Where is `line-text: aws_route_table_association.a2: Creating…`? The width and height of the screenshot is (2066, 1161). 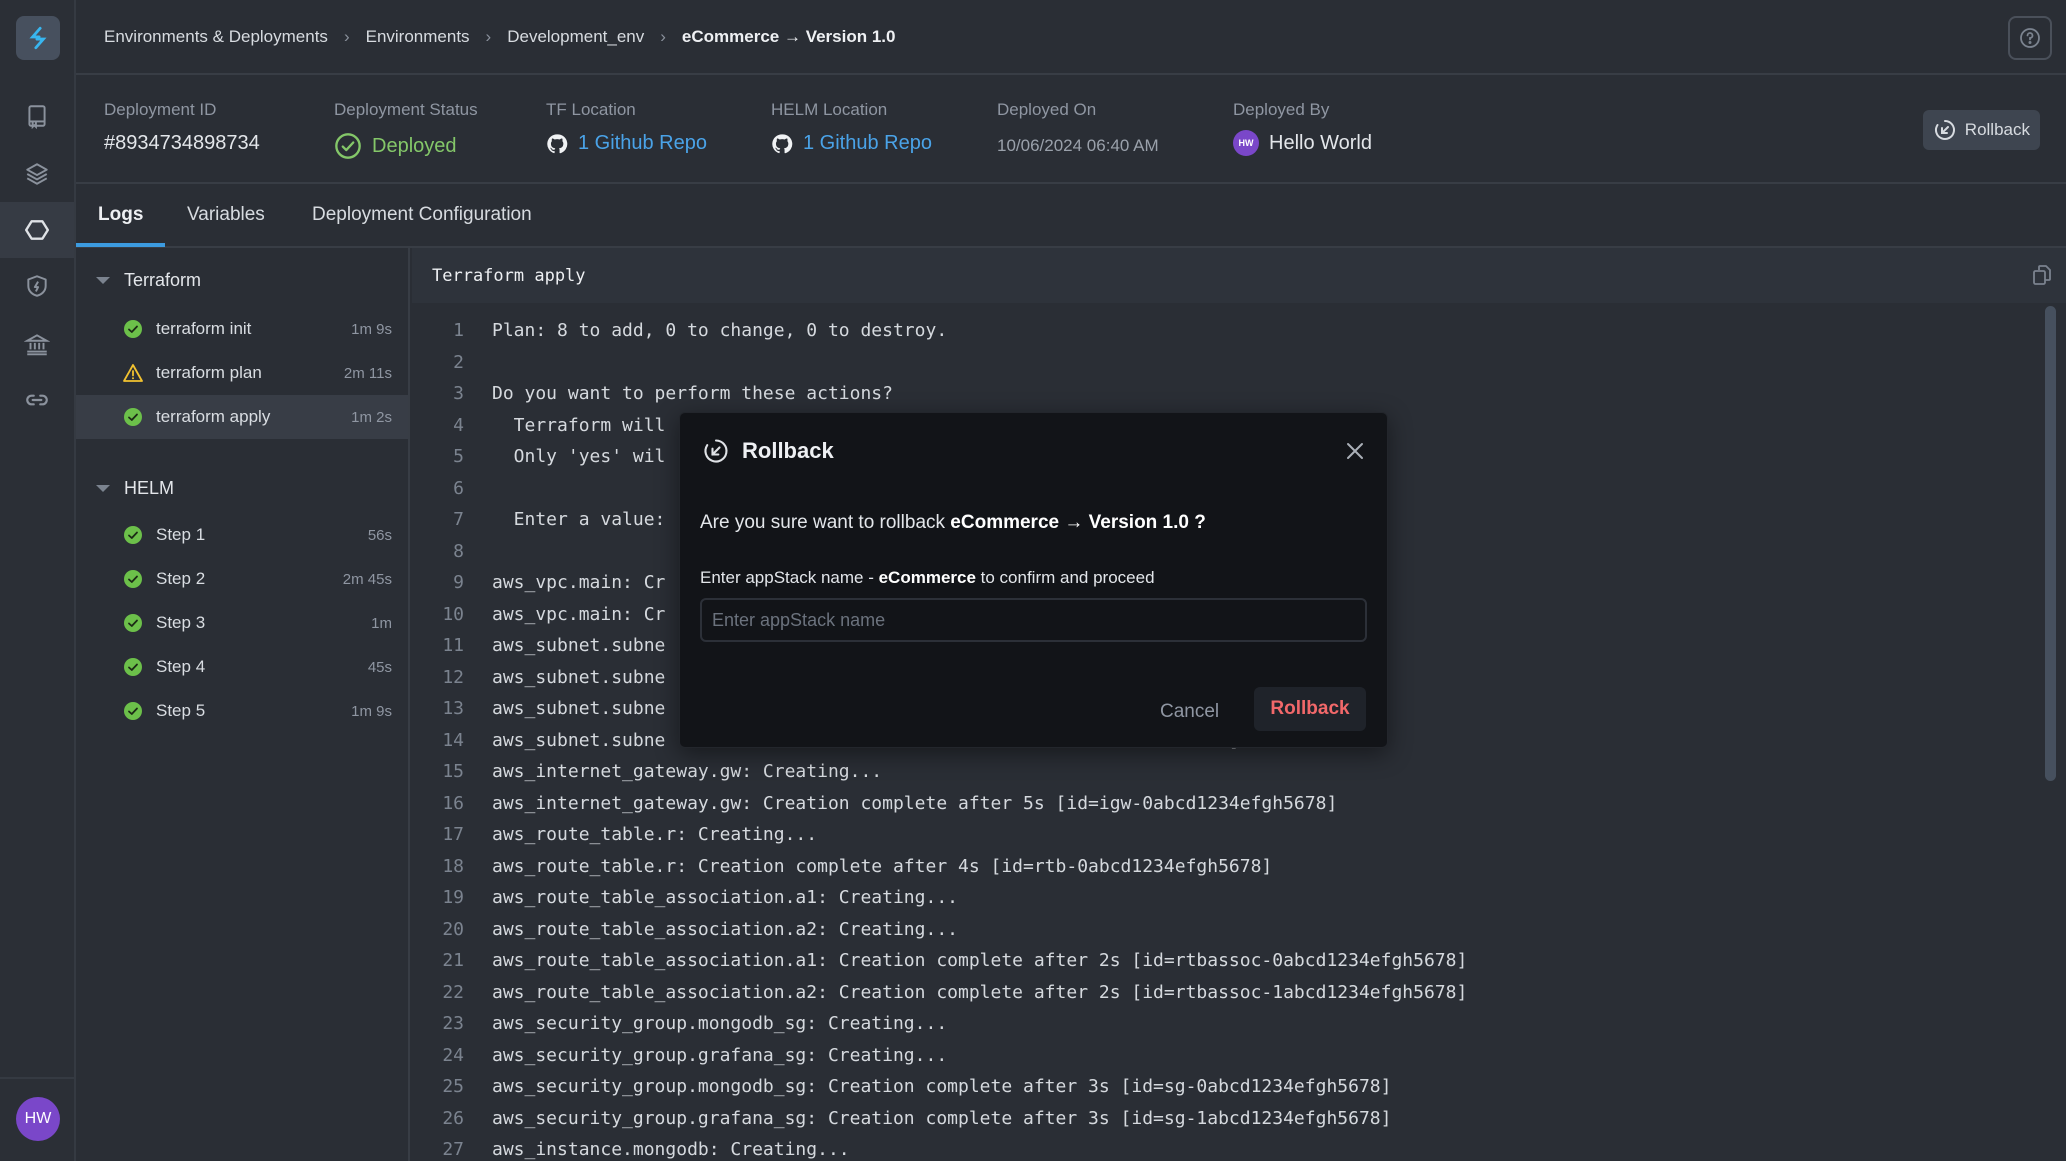 line-text: aws_route_table_association.a2: Creating… is located at coordinates (725, 929).